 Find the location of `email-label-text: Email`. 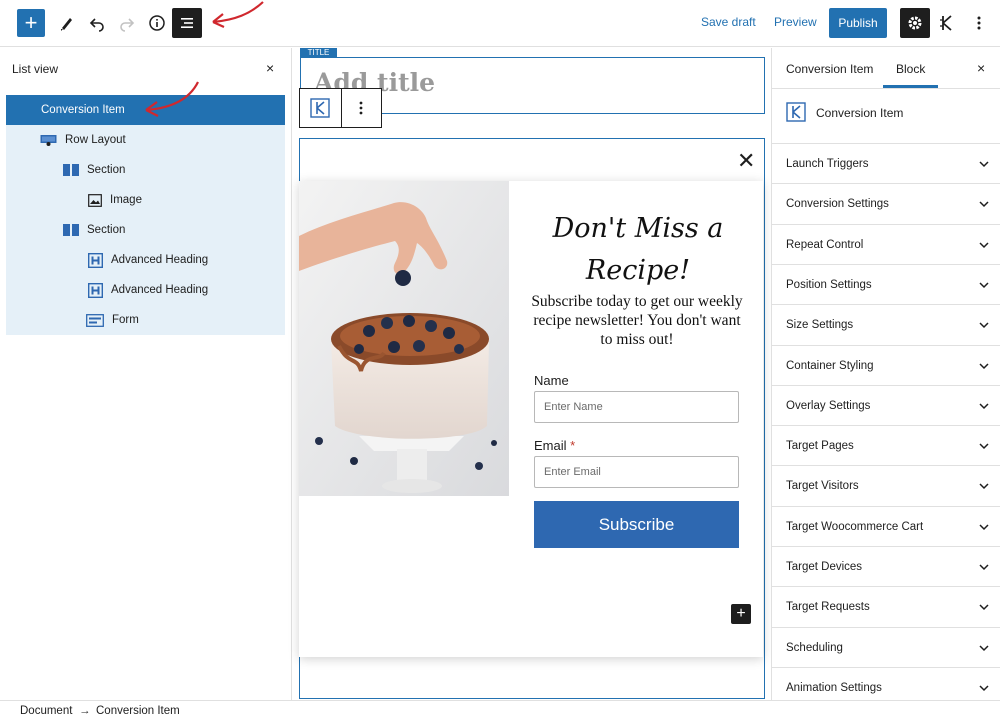

email-label-text: Email is located at coordinates (550, 445).